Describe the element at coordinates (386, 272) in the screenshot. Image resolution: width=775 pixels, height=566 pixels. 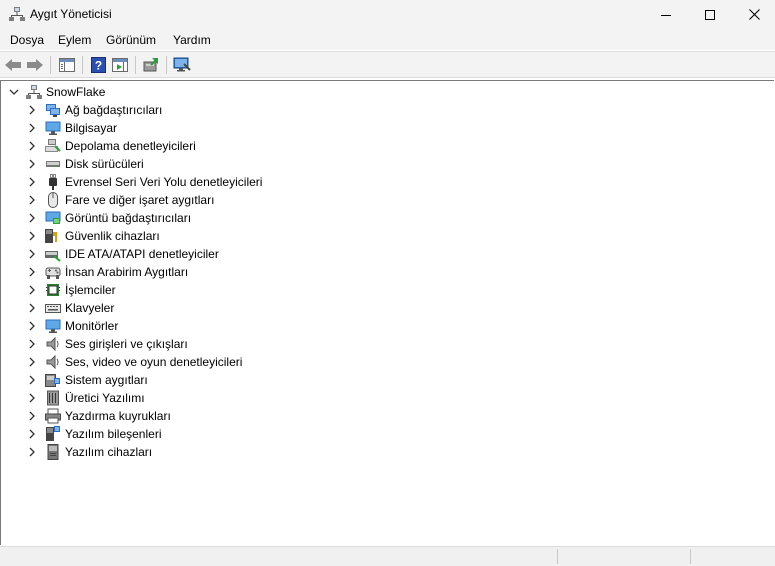
I see `tree-category-item: İnsan Arabirim Aygıtları` at that location.